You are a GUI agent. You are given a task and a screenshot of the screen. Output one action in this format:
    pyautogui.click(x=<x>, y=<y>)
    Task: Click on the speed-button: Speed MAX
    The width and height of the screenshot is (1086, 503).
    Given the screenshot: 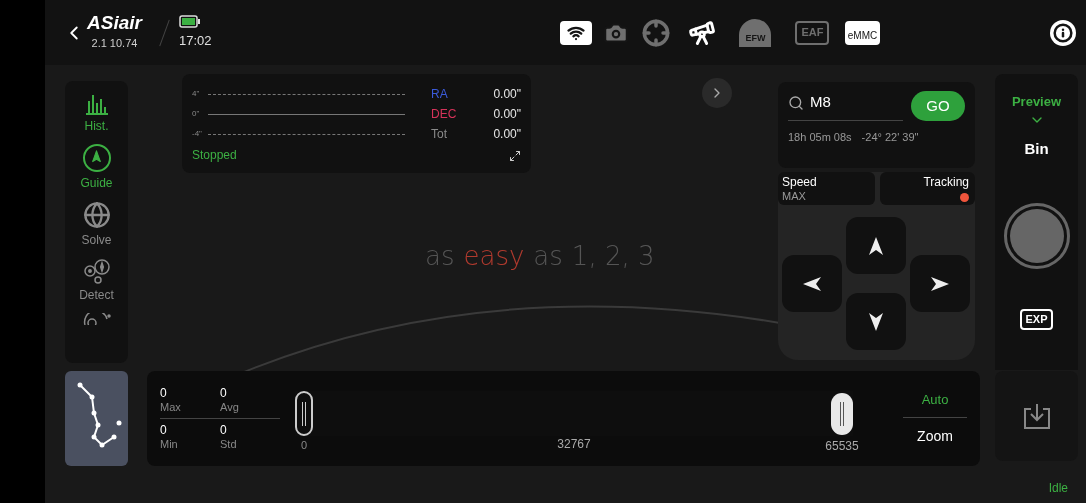 What is the action you would take?
    pyautogui.click(x=826, y=188)
    